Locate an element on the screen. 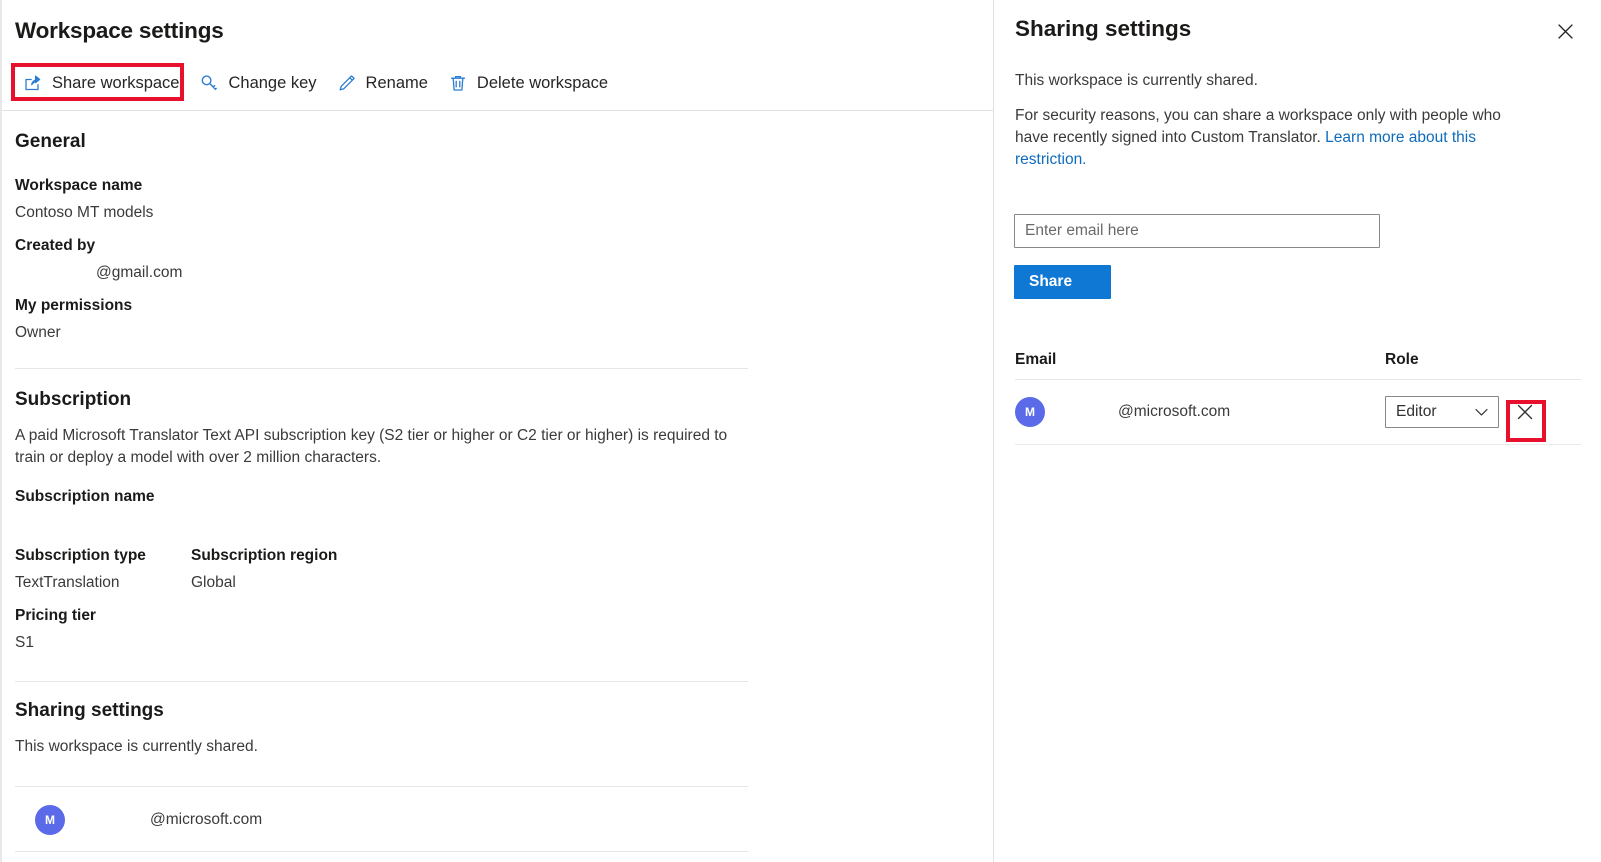 Image resolution: width=1601 pixels, height=862 pixels. subscription-type-label: Subscription type is located at coordinates (80, 555).